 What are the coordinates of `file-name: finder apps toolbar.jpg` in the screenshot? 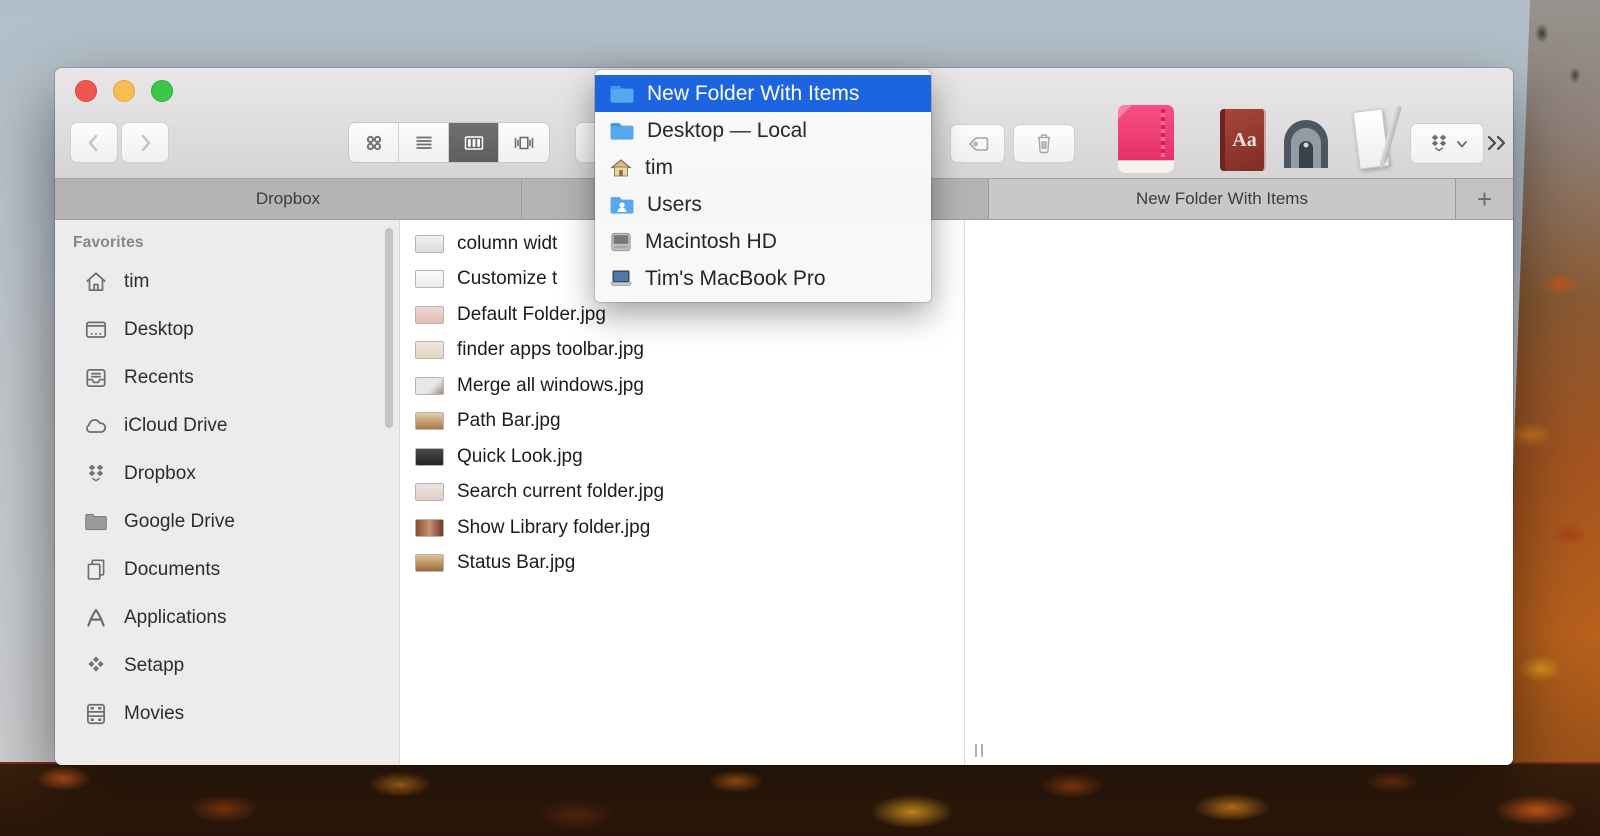 It's located at (550, 350).